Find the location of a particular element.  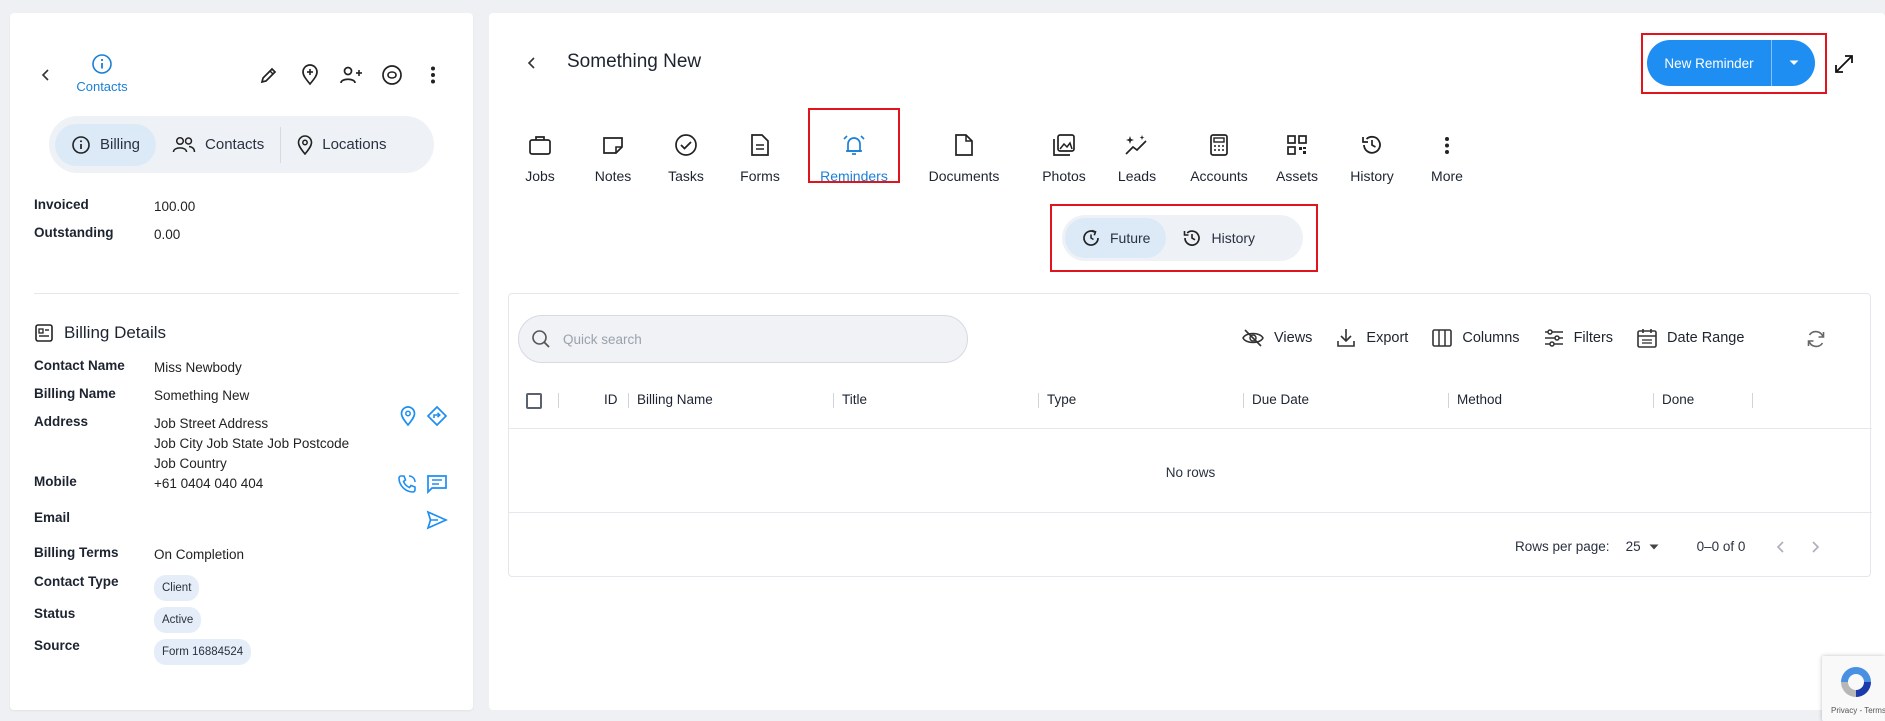

toggle-history: History is located at coordinates (1218, 238).